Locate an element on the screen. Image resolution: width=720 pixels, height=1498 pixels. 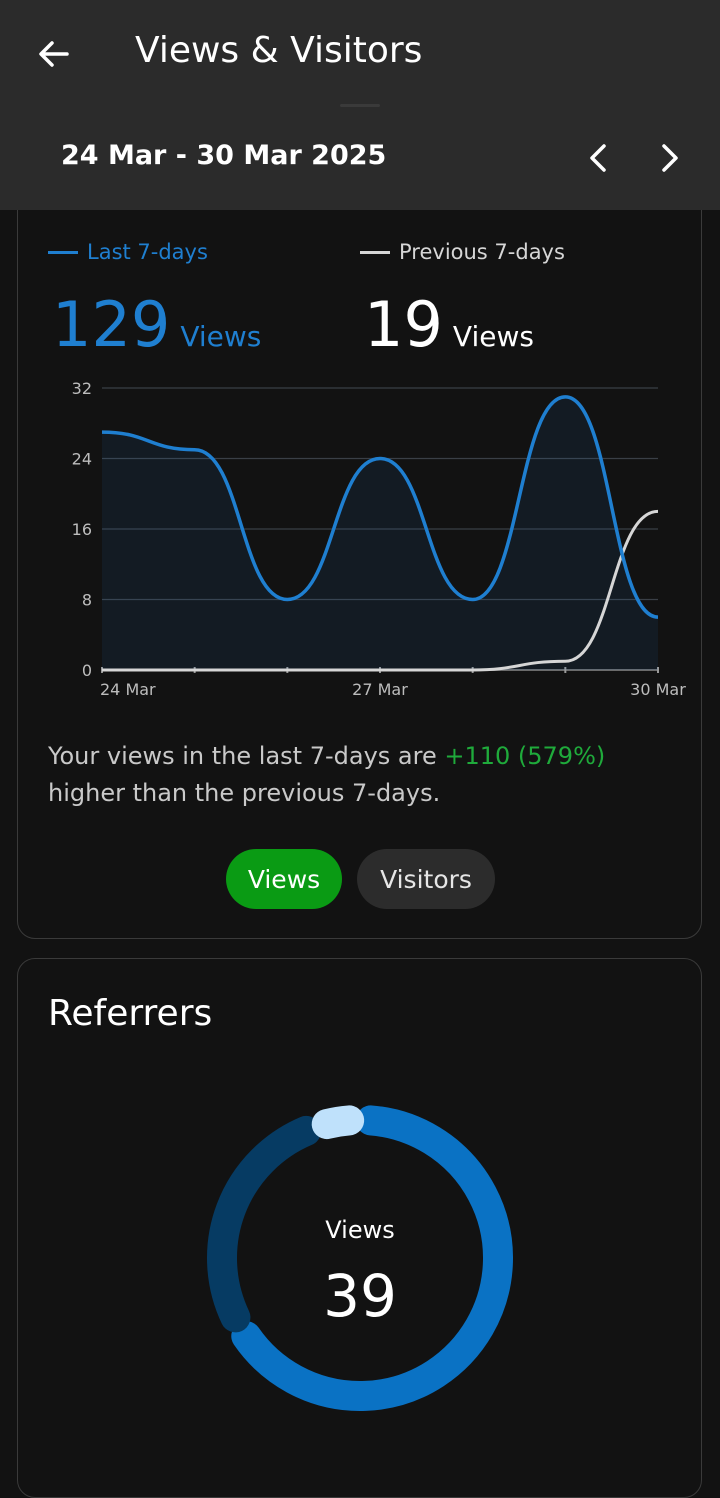
donut-center-value: 39 is located at coordinates (360, 1296).